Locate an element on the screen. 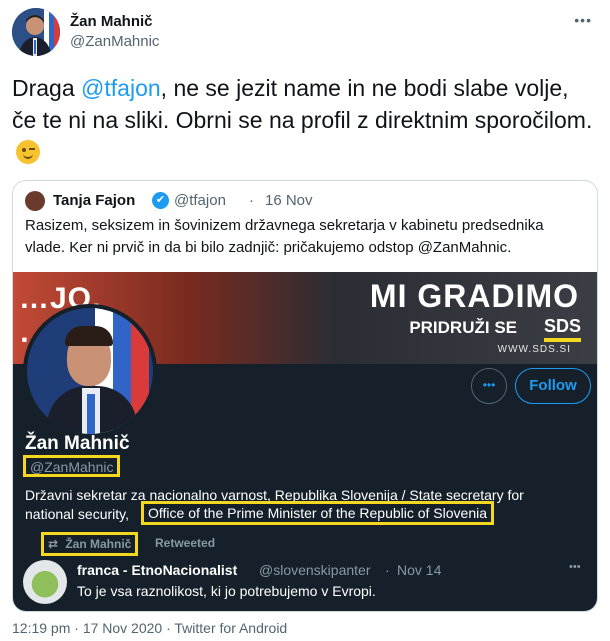  author-name: Žan Mahnič is located at coordinates (111, 21).